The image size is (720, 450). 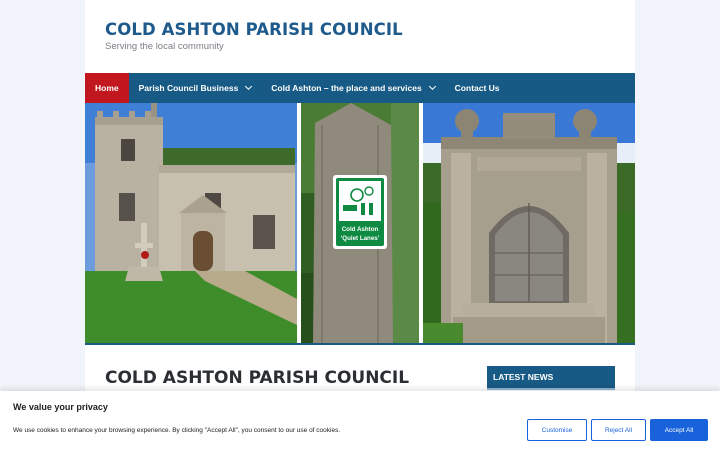 What do you see at coordinates (523, 377) in the screenshot?
I see `widget-title: LATEST NEWS` at bounding box center [523, 377].